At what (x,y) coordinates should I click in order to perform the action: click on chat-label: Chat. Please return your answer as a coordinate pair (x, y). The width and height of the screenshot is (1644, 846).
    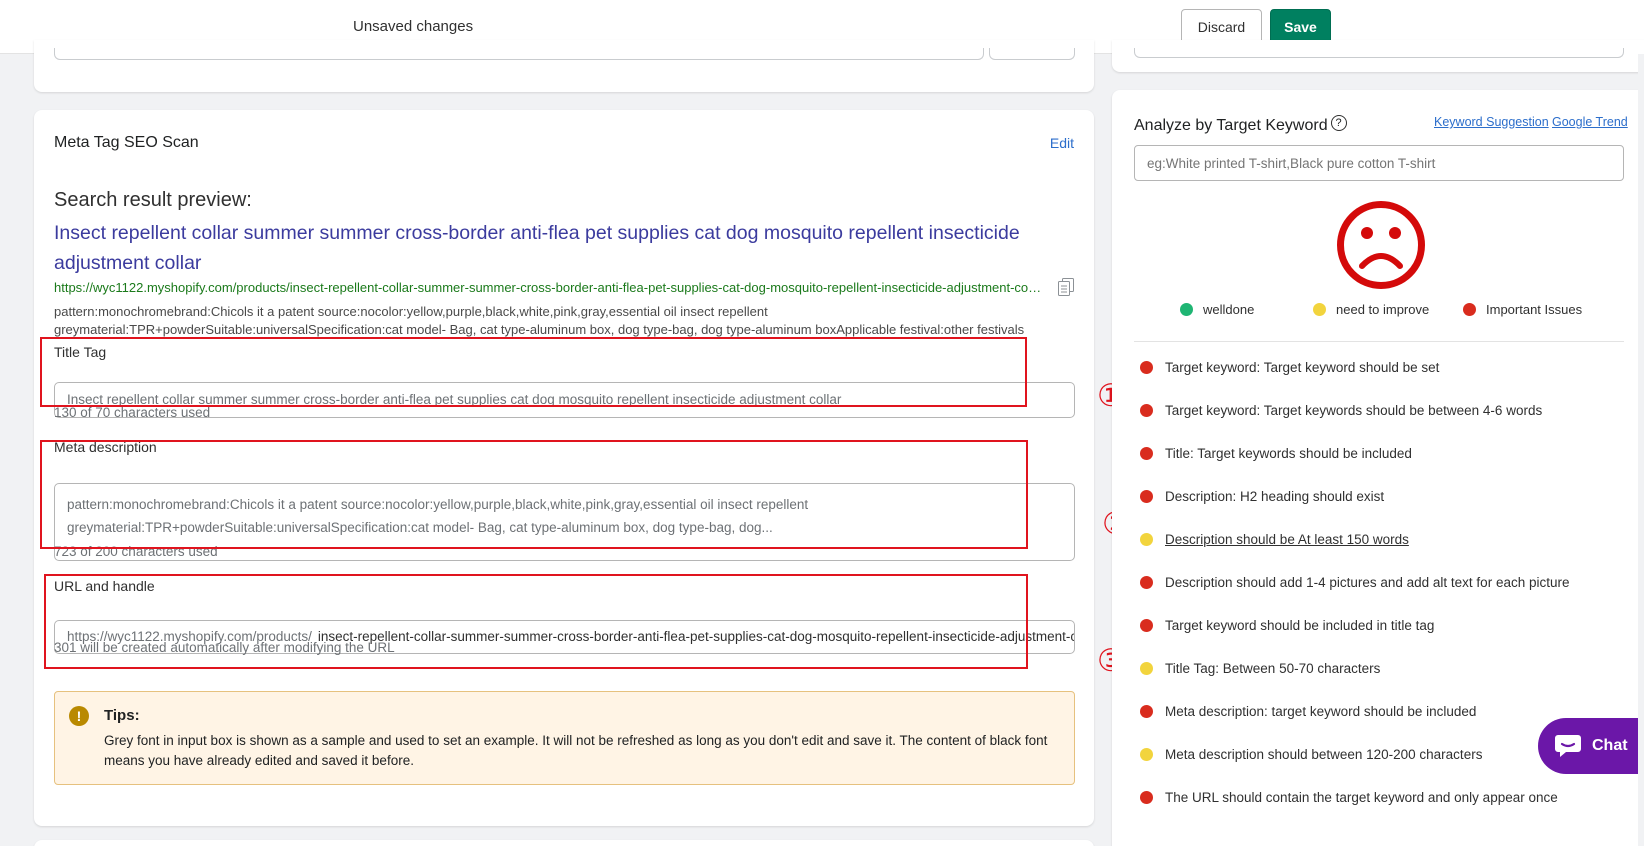
    Looking at the image, I should click on (1610, 745).